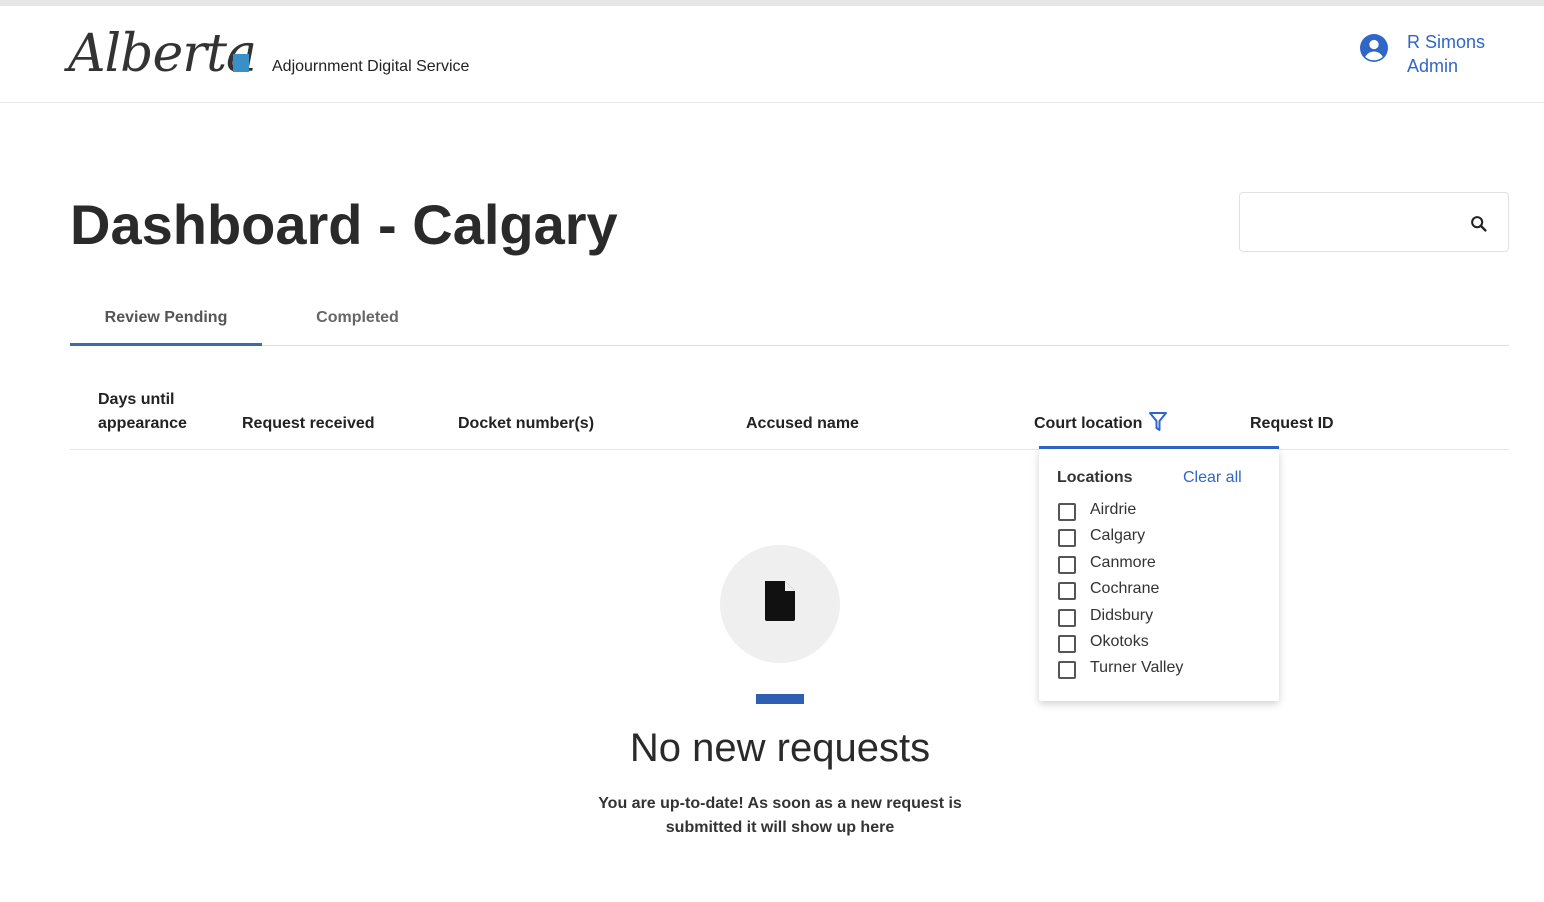 The height and width of the screenshot is (902, 1544). I want to click on user-account-icon, so click(1374, 48).